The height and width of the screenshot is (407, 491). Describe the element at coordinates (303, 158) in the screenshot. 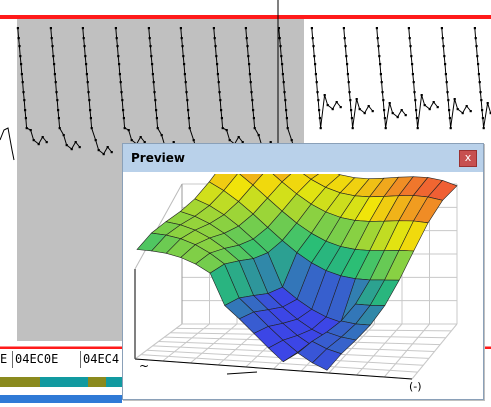

I see `preview-title-bar: Preview x` at that location.